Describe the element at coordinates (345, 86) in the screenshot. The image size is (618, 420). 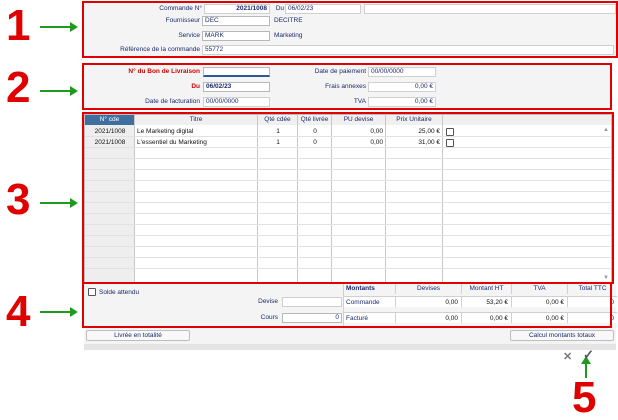
I see `frais-label: Frais annexes` at that location.